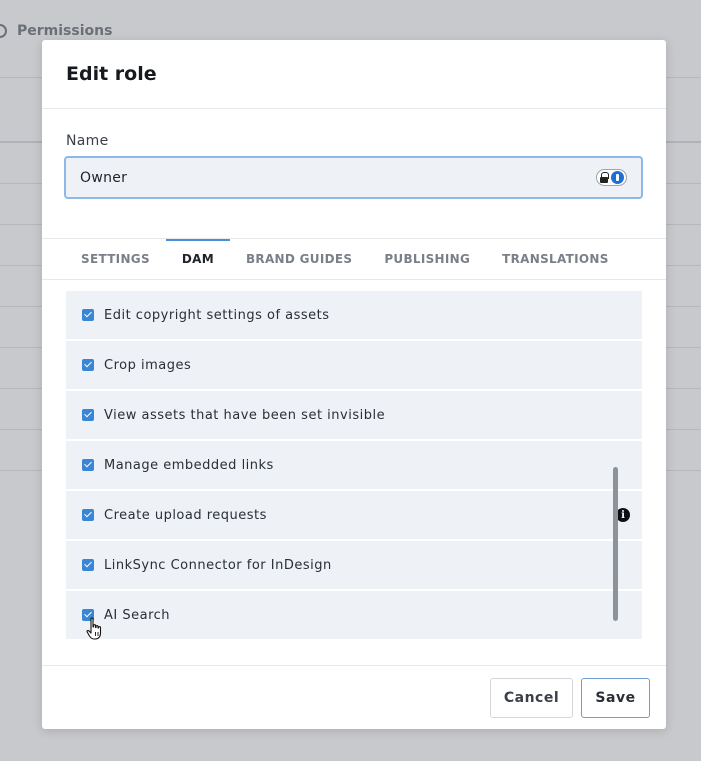 The height and width of the screenshot is (761, 701). I want to click on password-manager-icon, so click(611, 177).